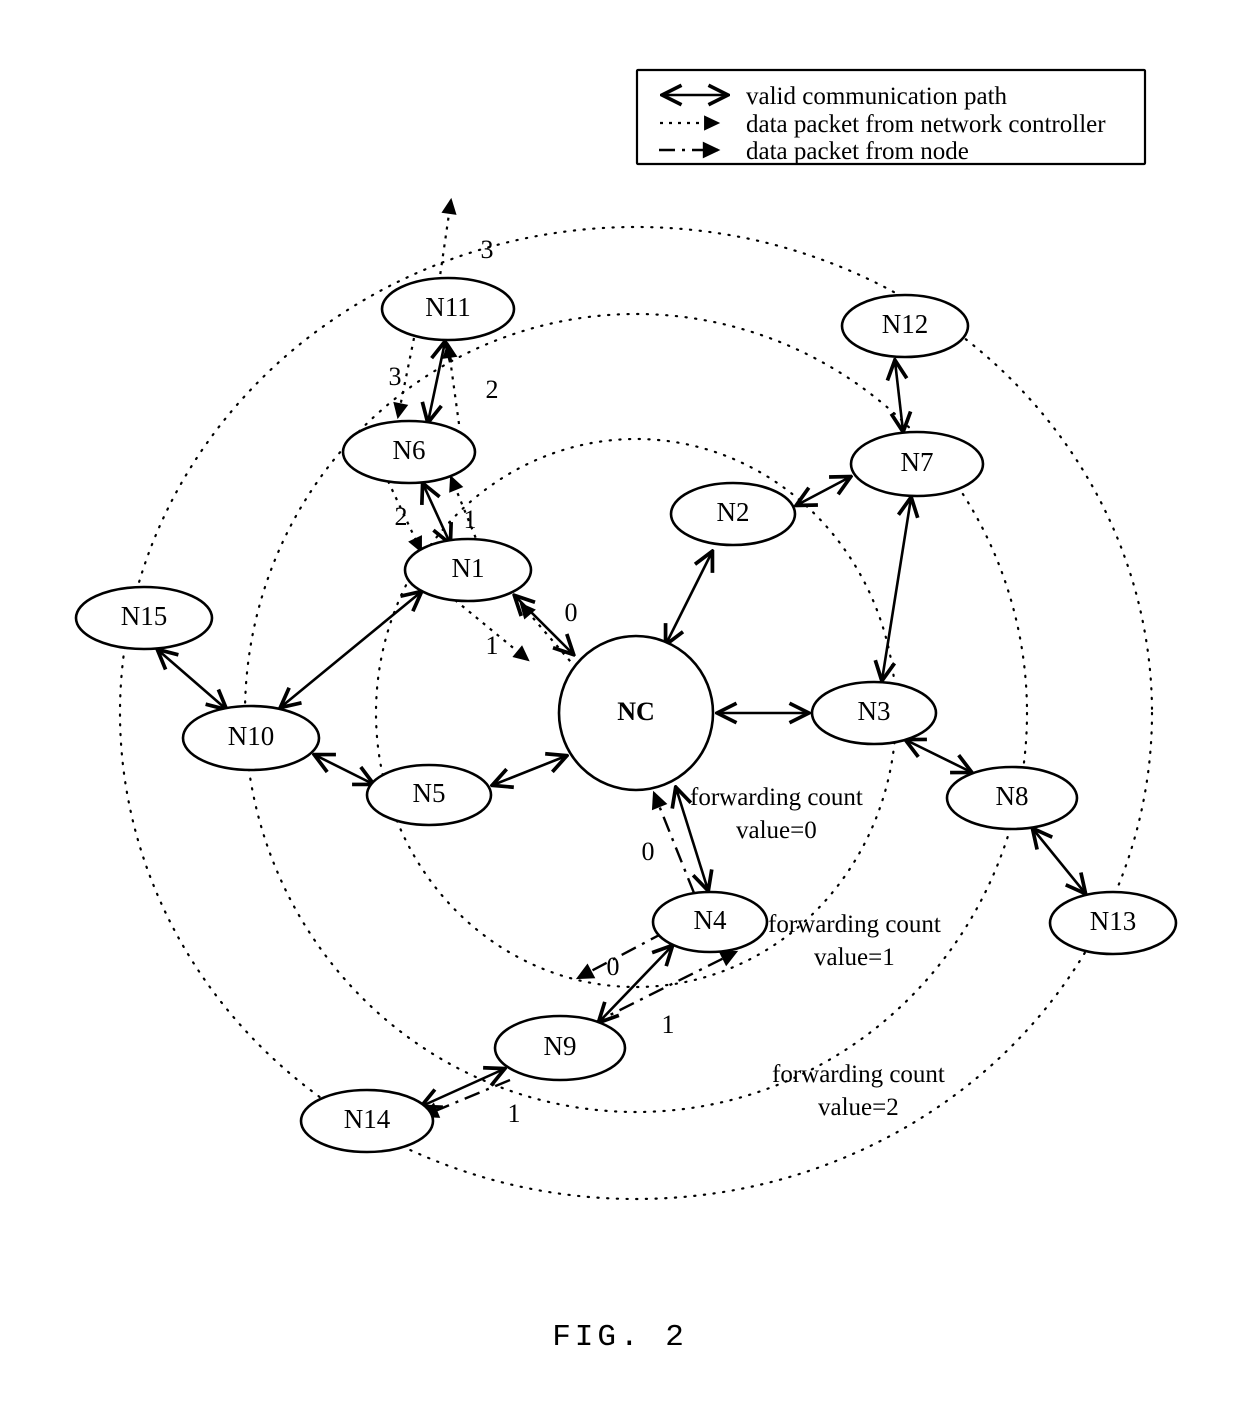 The height and width of the screenshot is (1411, 1240). What do you see at coordinates (447, 240) in the screenshot?
I see `packet-n11-to-beyond` at bounding box center [447, 240].